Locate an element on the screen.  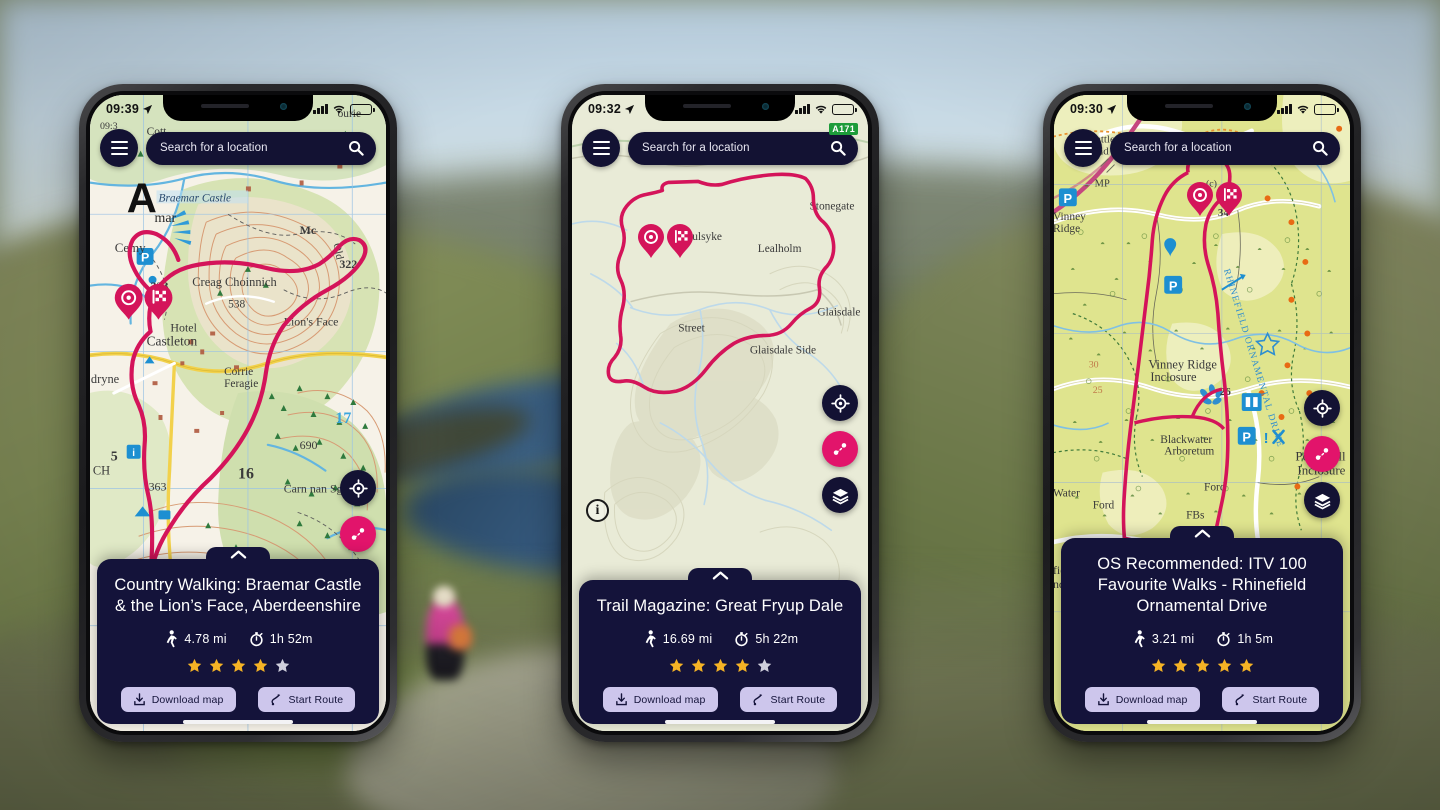
svg-text: A is located at coordinates (142, 197).